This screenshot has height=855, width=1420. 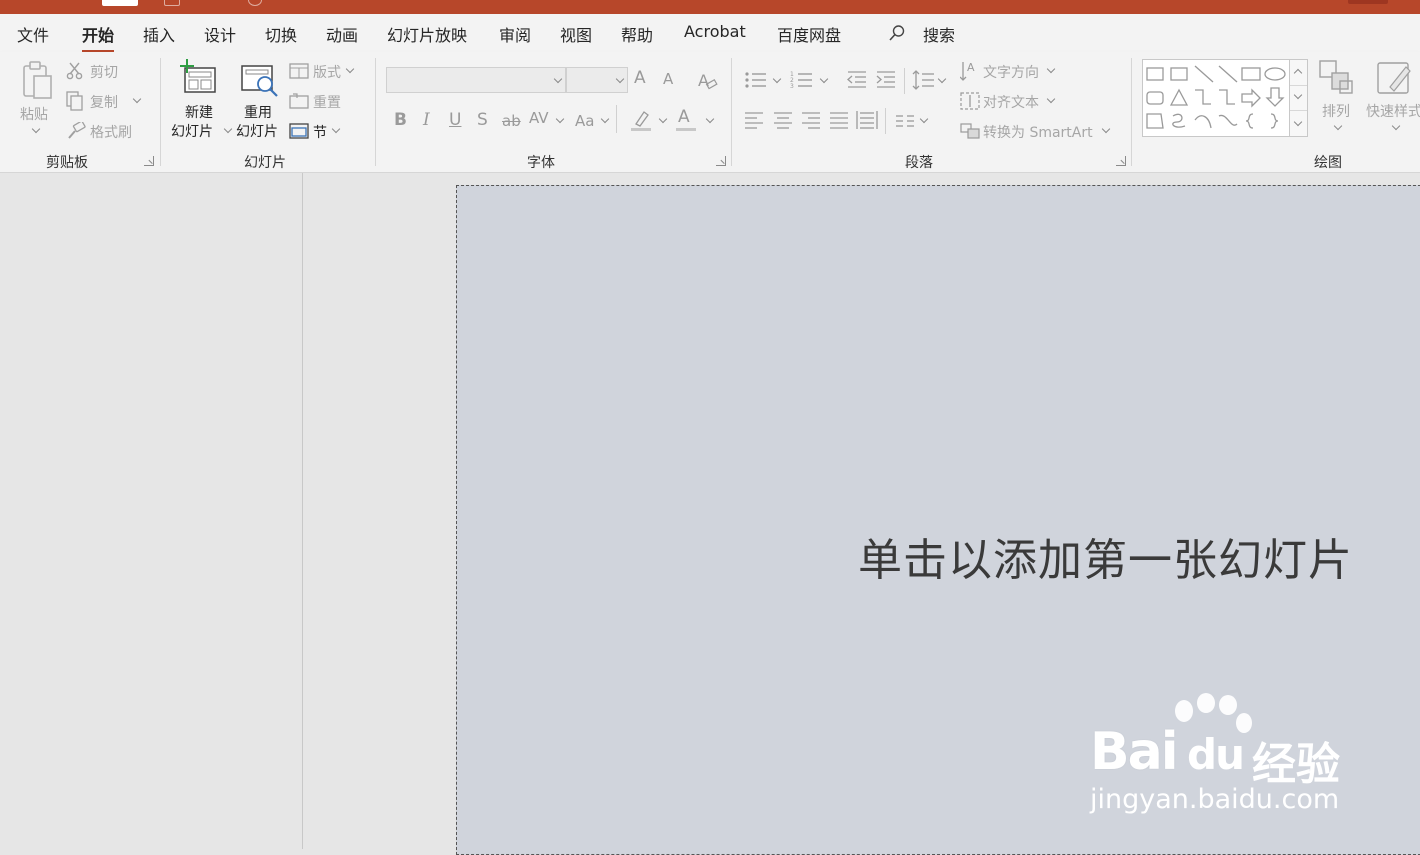 I want to click on svg-text: 3, so click(x=792, y=86).